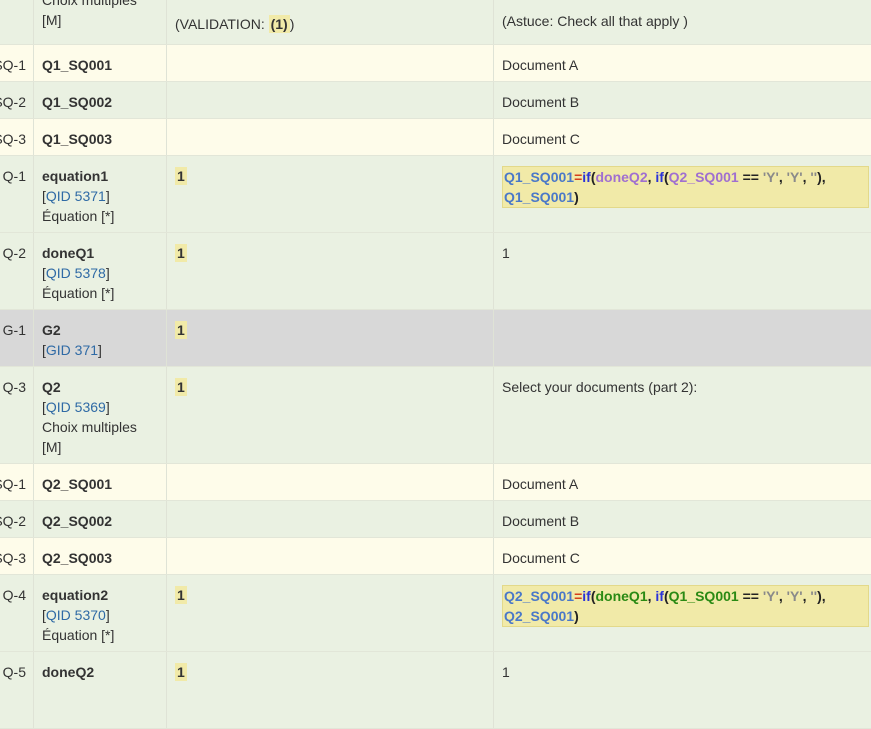  Describe the element at coordinates (541, 521) in the screenshot. I see `subquestion-text: Document B` at that location.